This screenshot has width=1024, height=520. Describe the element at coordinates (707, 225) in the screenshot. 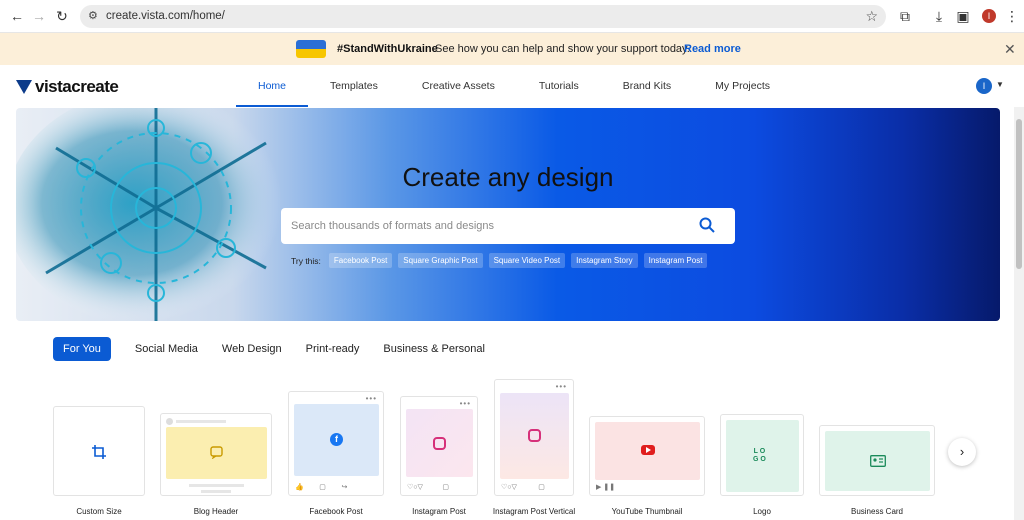

I see `search-icon` at that location.